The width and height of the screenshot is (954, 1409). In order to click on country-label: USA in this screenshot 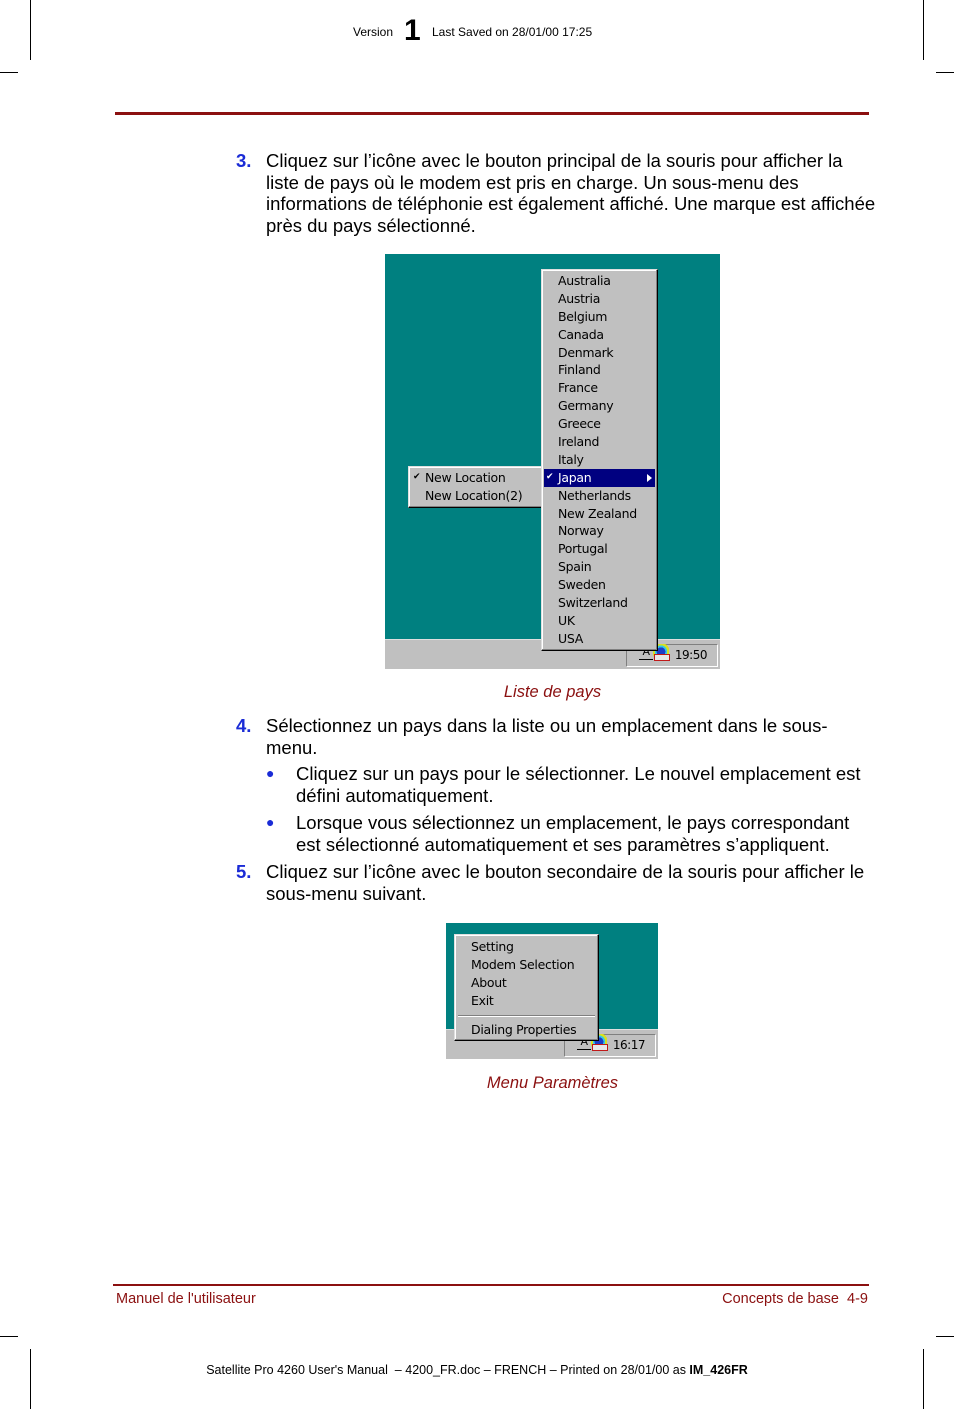, I will do `click(570, 638)`.